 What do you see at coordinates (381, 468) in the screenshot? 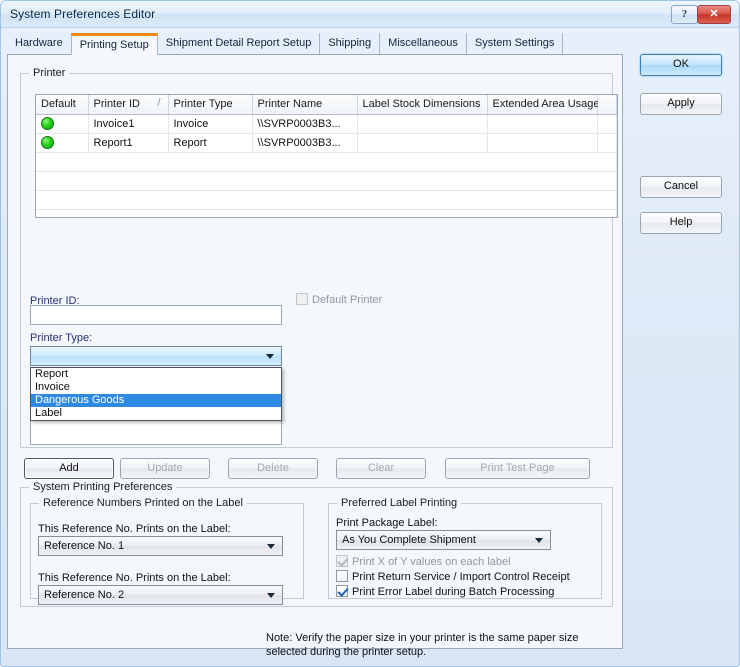
I see `clear-button: Clear` at bounding box center [381, 468].